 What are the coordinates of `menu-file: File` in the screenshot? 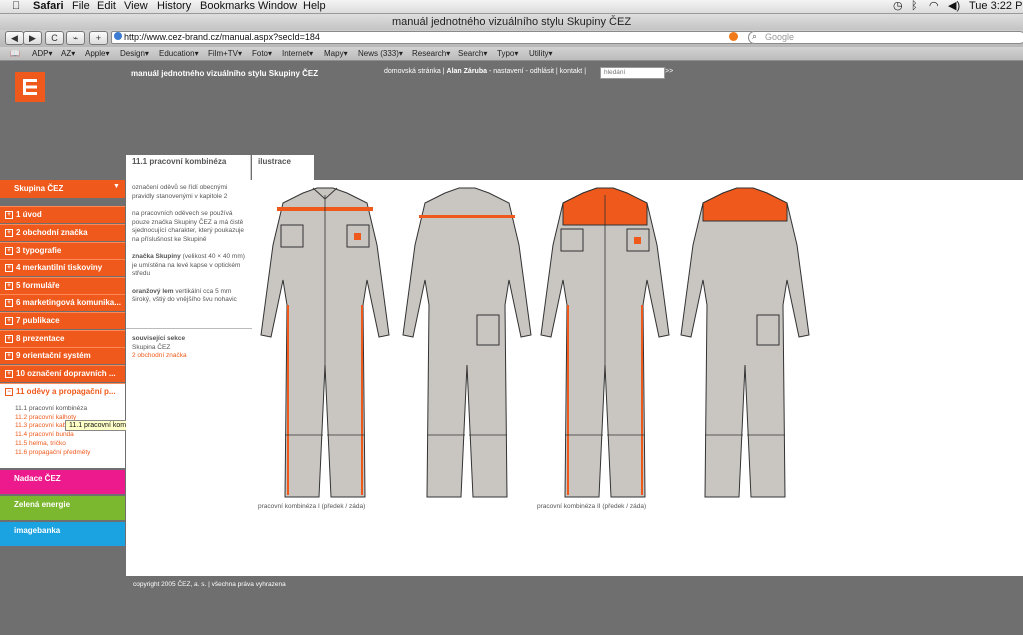 It's located at (81, 6).